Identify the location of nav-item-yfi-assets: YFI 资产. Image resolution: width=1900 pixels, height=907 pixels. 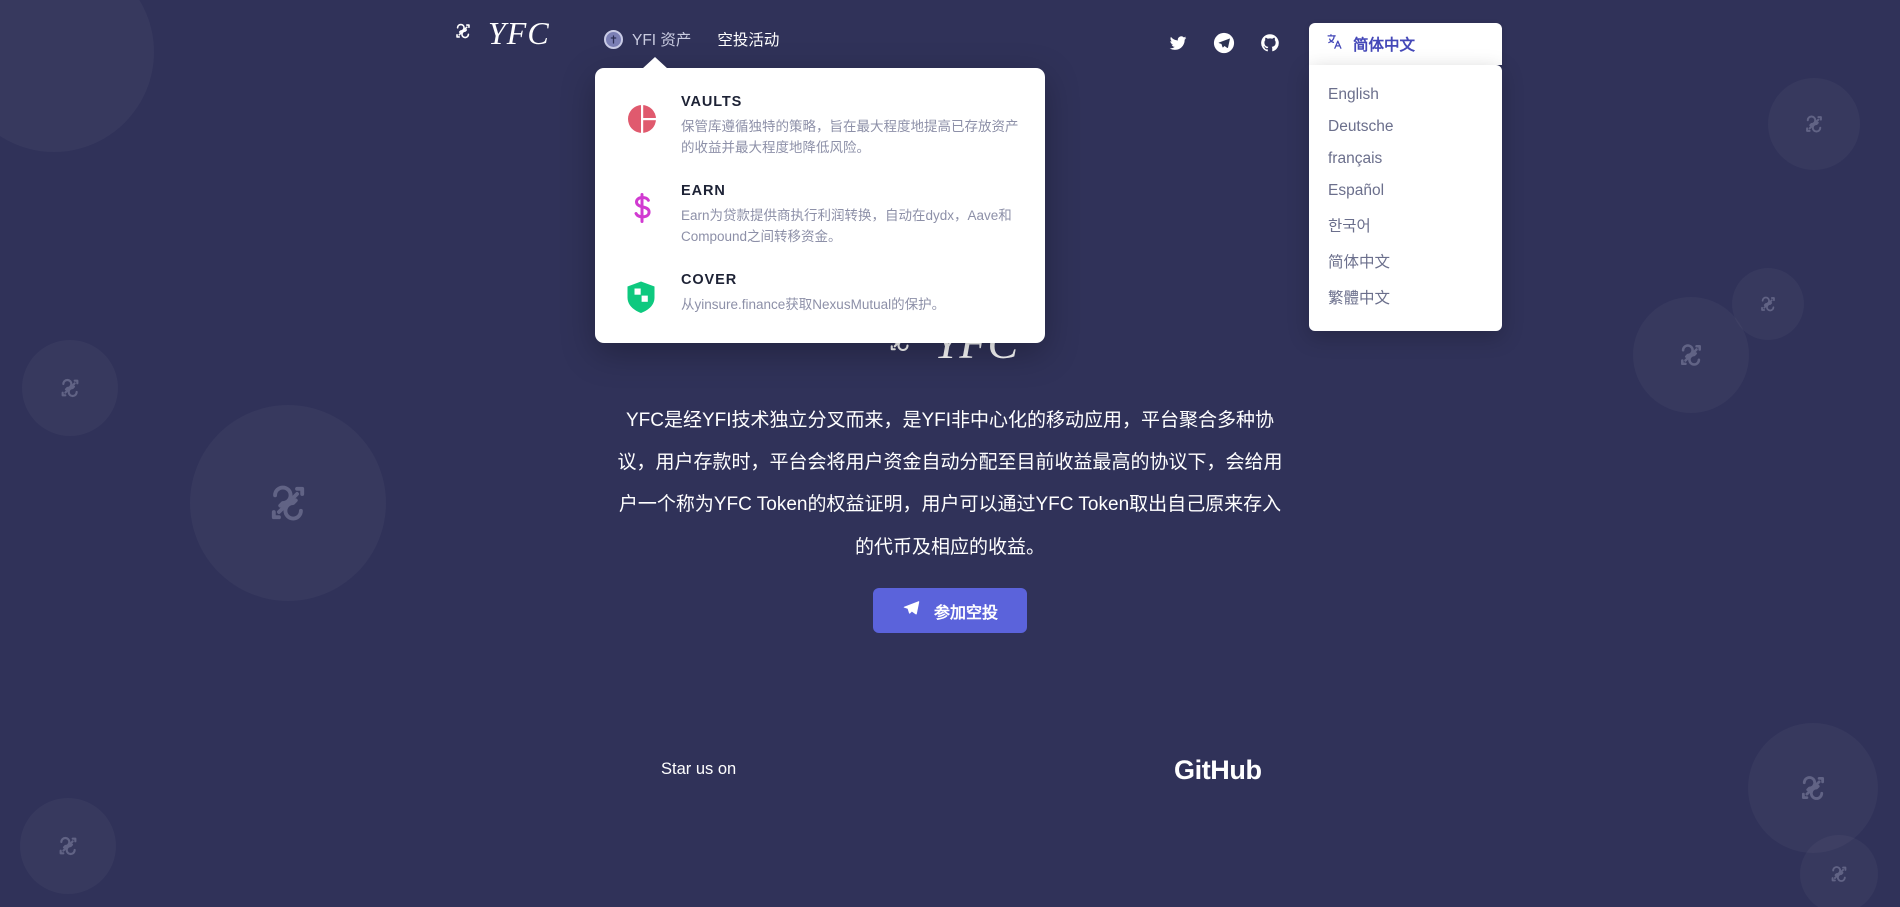
(647, 39).